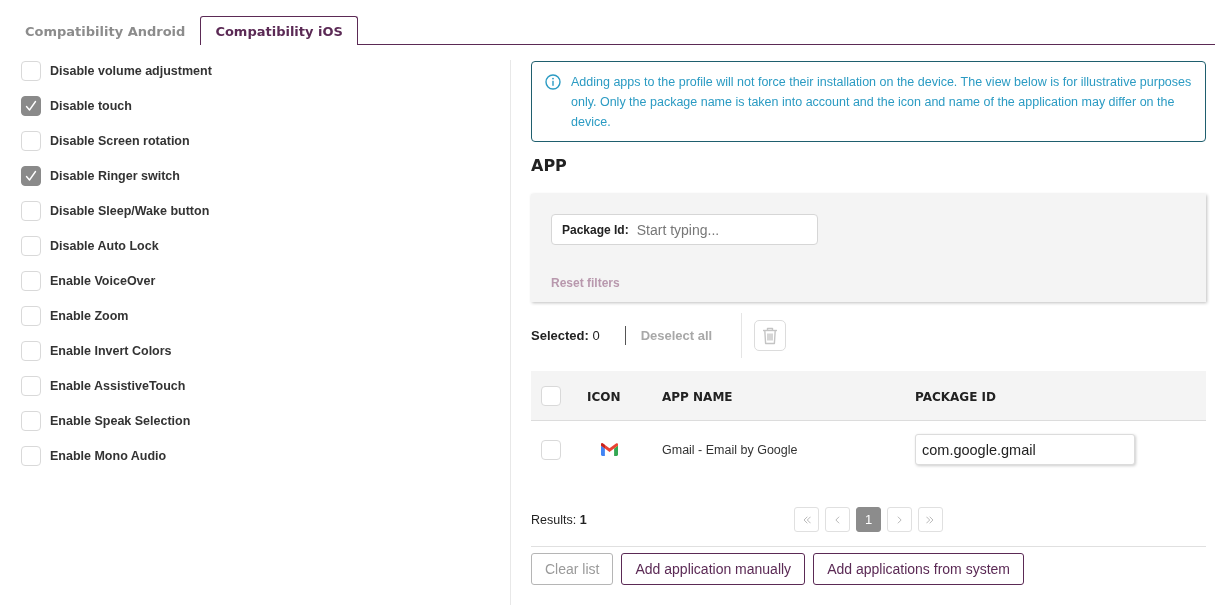  Describe the element at coordinates (559, 519) in the screenshot. I see `results-count: Results: 1` at that location.